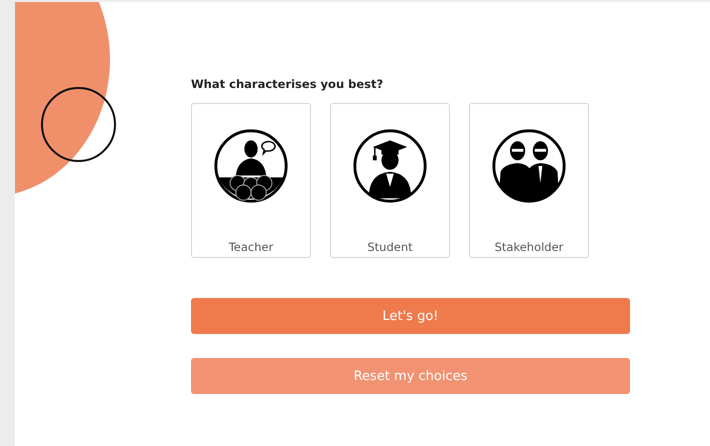 The height and width of the screenshot is (446, 710). Describe the element at coordinates (390, 166) in the screenshot. I see `graduate-icon` at that location.